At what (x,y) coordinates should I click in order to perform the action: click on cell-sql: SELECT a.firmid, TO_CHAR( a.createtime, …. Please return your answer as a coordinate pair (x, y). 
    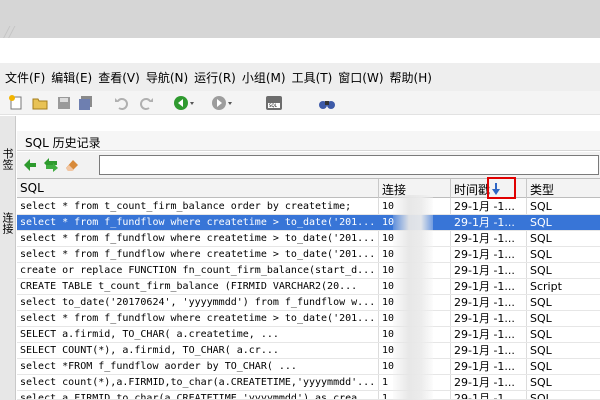
    Looking at the image, I should click on (149, 334).